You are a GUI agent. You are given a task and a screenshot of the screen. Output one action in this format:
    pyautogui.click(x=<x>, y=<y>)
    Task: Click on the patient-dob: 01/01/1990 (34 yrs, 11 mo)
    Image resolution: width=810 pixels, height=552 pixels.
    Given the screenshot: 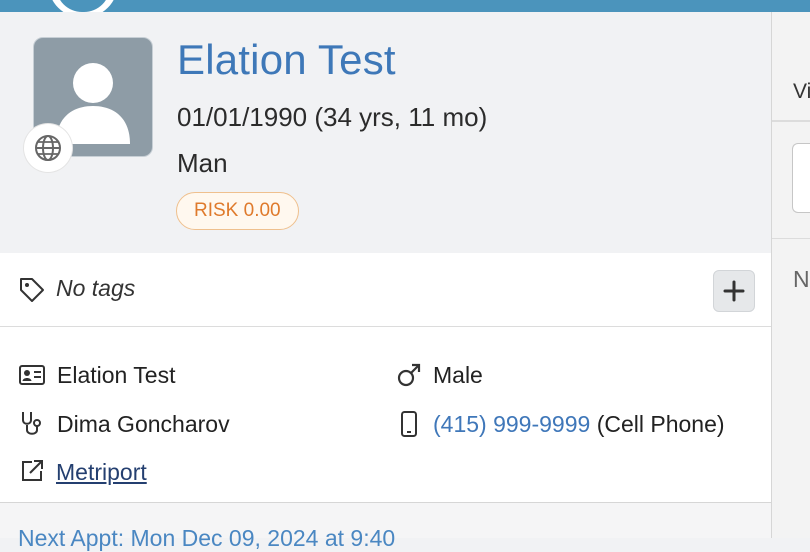 What is the action you would take?
    pyautogui.click(x=332, y=117)
    